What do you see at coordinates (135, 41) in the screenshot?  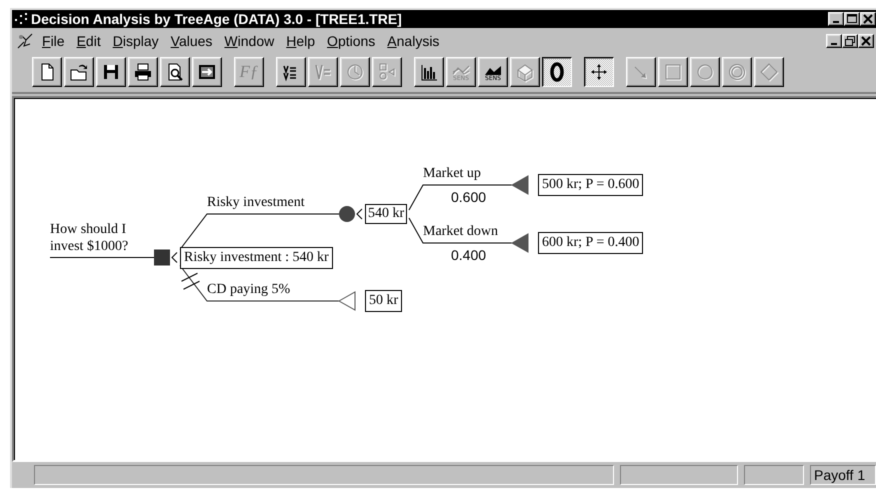 I see `menu-item: Display` at bounding box center [135, 41].